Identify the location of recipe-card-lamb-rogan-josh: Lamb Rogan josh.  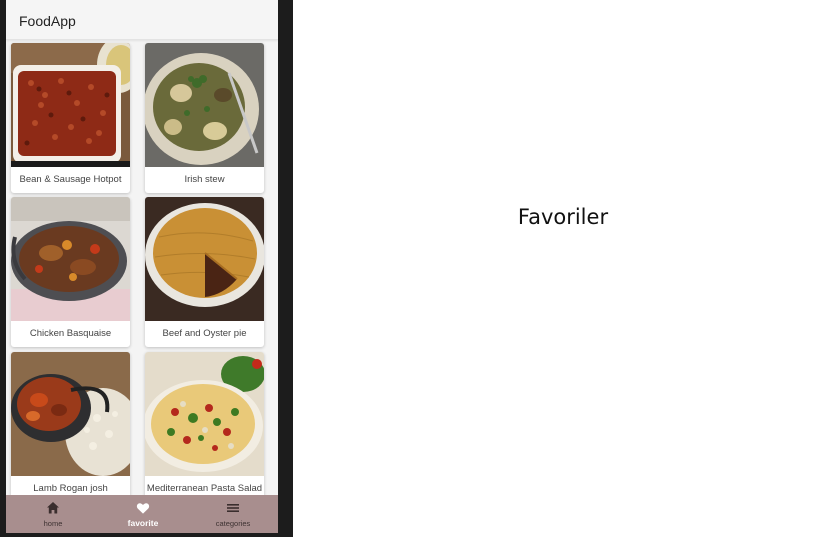
(70, 423).